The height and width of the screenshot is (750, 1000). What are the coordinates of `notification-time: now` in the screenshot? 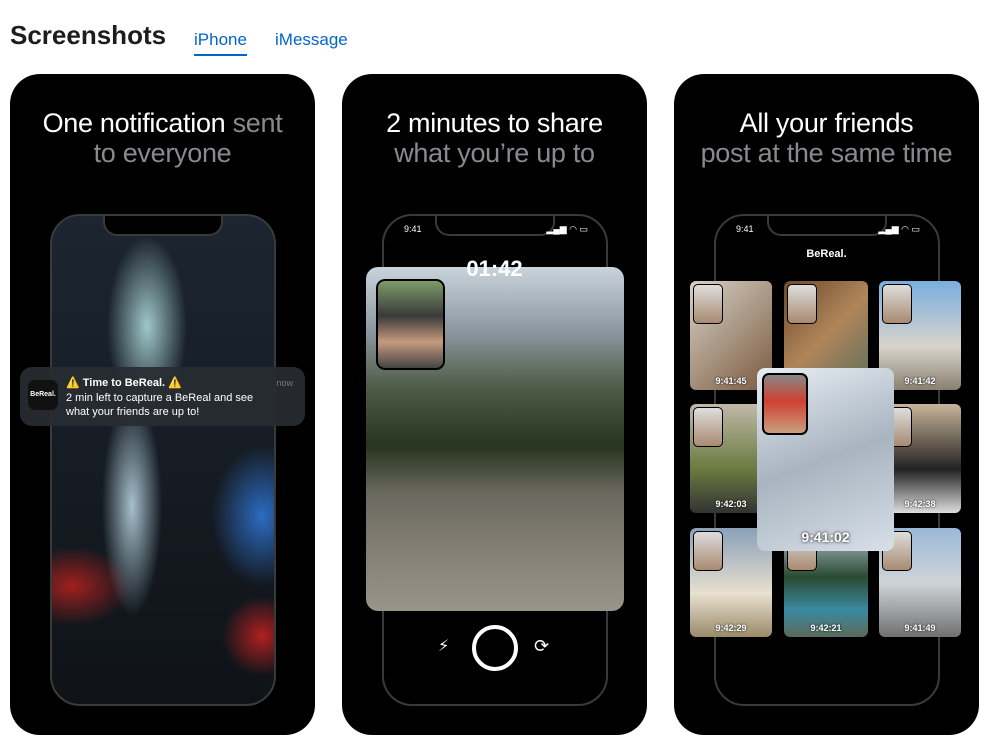 It's located at (284, 383).